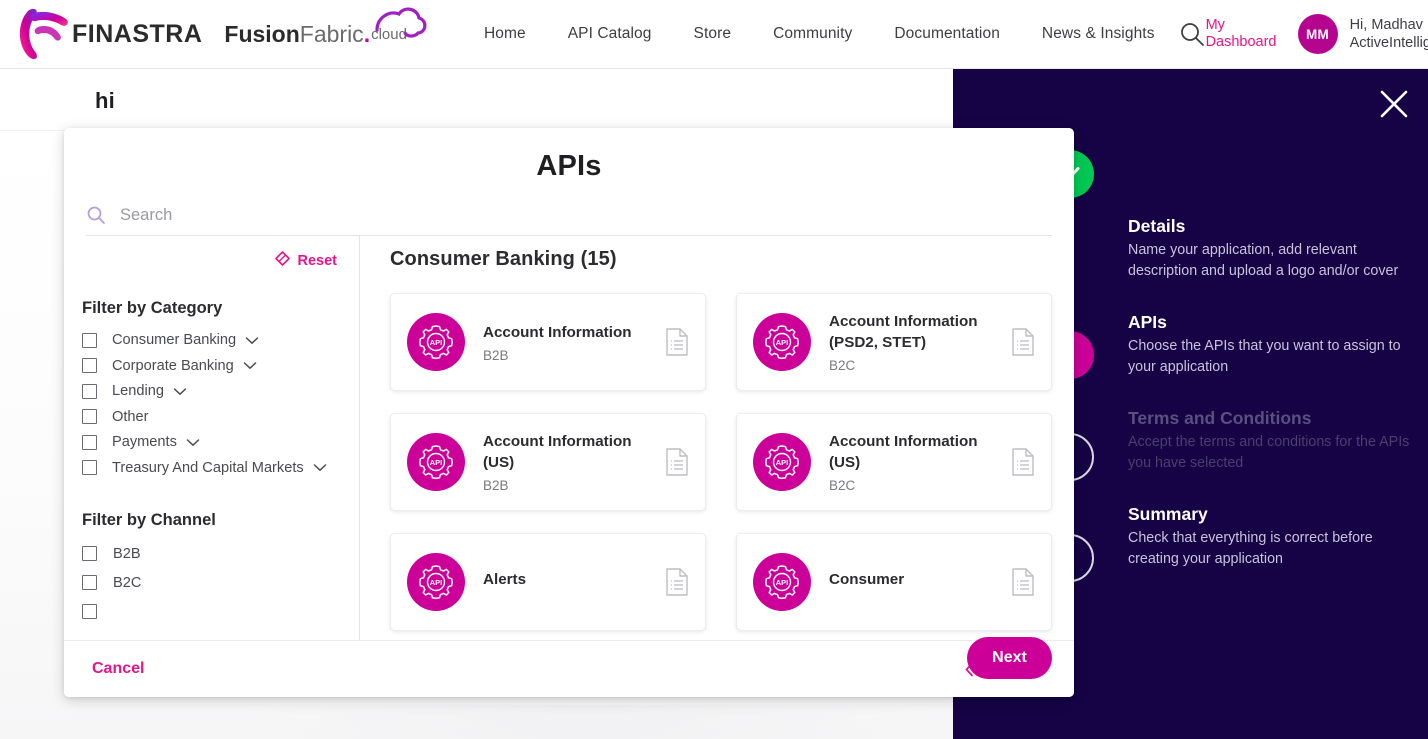 This screenshot has width=1428, height=739. I want to click on api-card: API Account Information B2B, so click(548, 342).